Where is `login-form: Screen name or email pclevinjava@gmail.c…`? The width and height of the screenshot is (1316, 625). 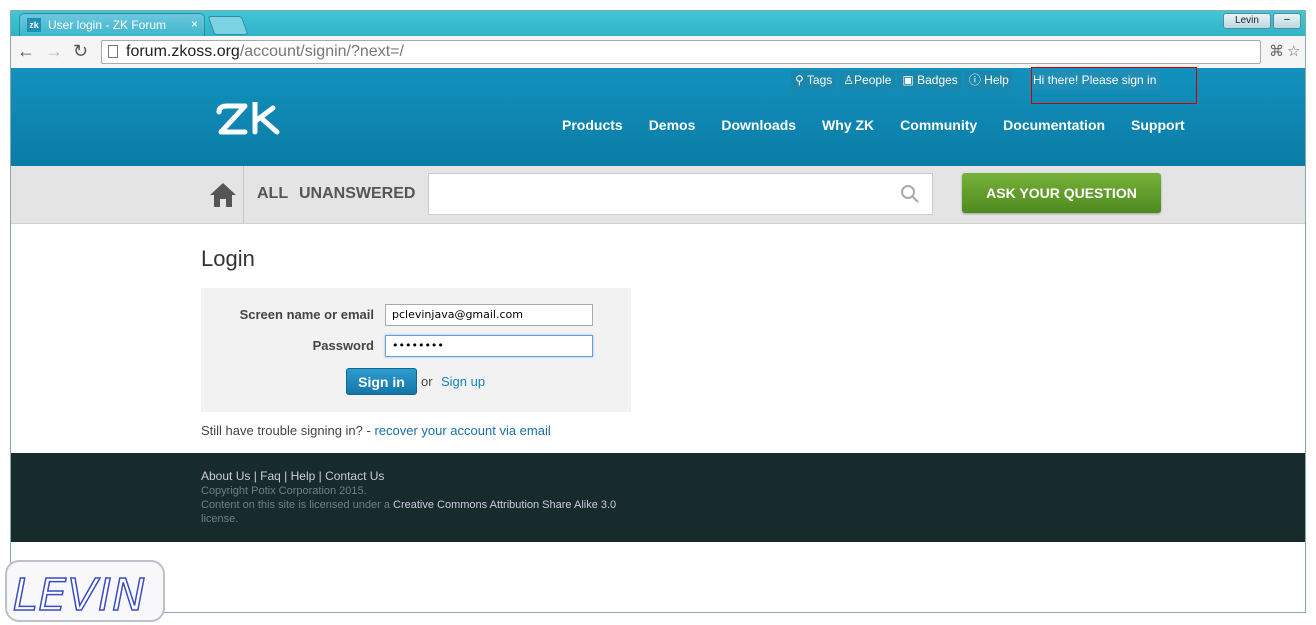
login-form: Screen name or email pclevinjava@gmail.c… is located at coordinates (416, 350).